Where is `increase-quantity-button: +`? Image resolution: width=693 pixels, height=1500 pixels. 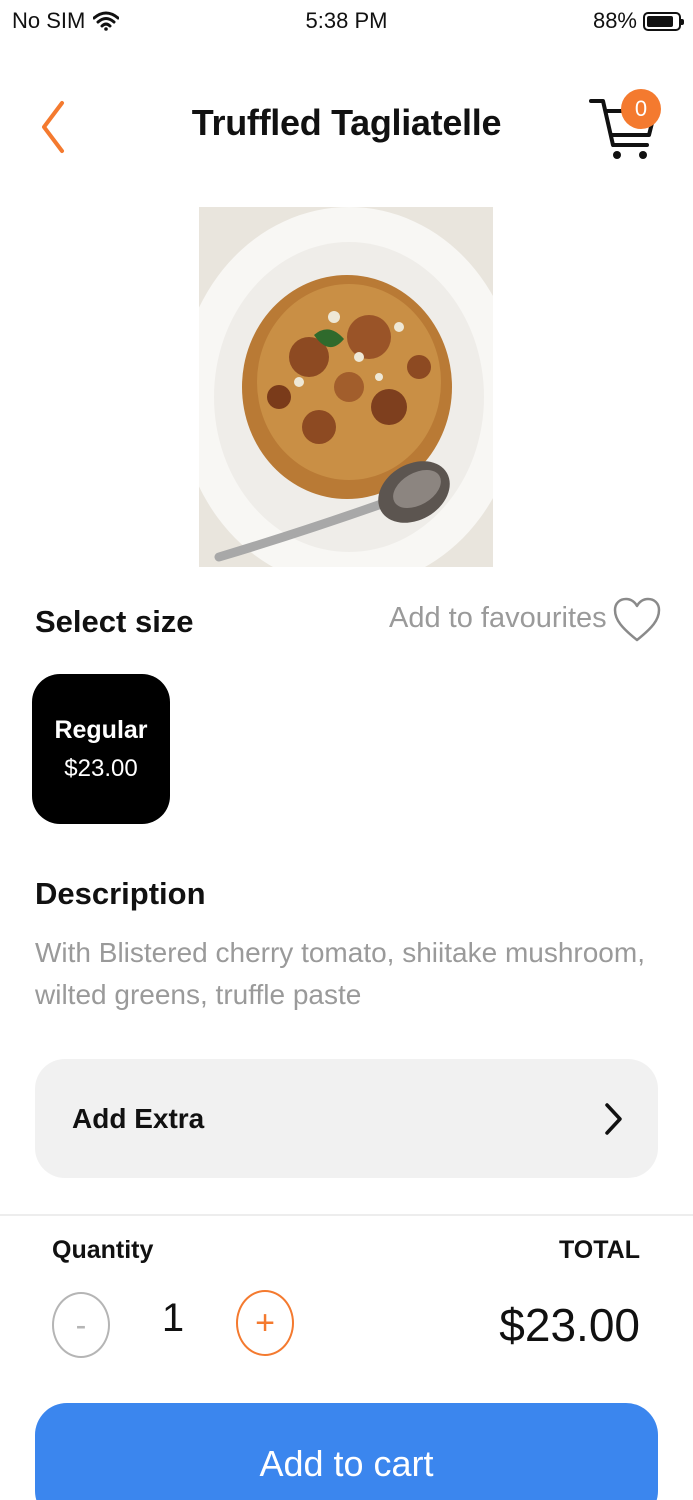 increase-quantity-button: + is located at coordinates (265, 1323).